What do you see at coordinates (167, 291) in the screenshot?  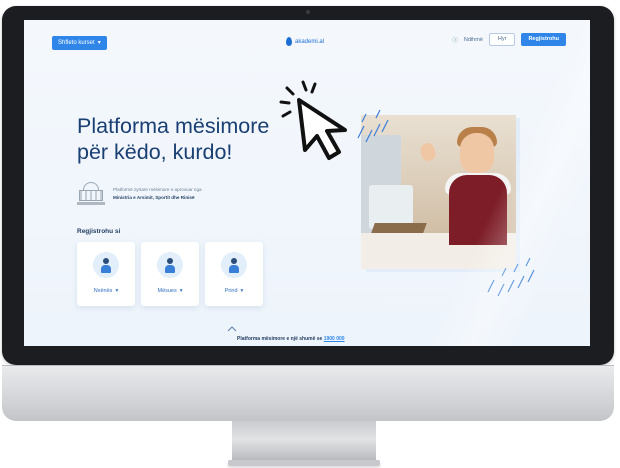 I see `role-card-label: Mësues` at bounding box center [167, 291].